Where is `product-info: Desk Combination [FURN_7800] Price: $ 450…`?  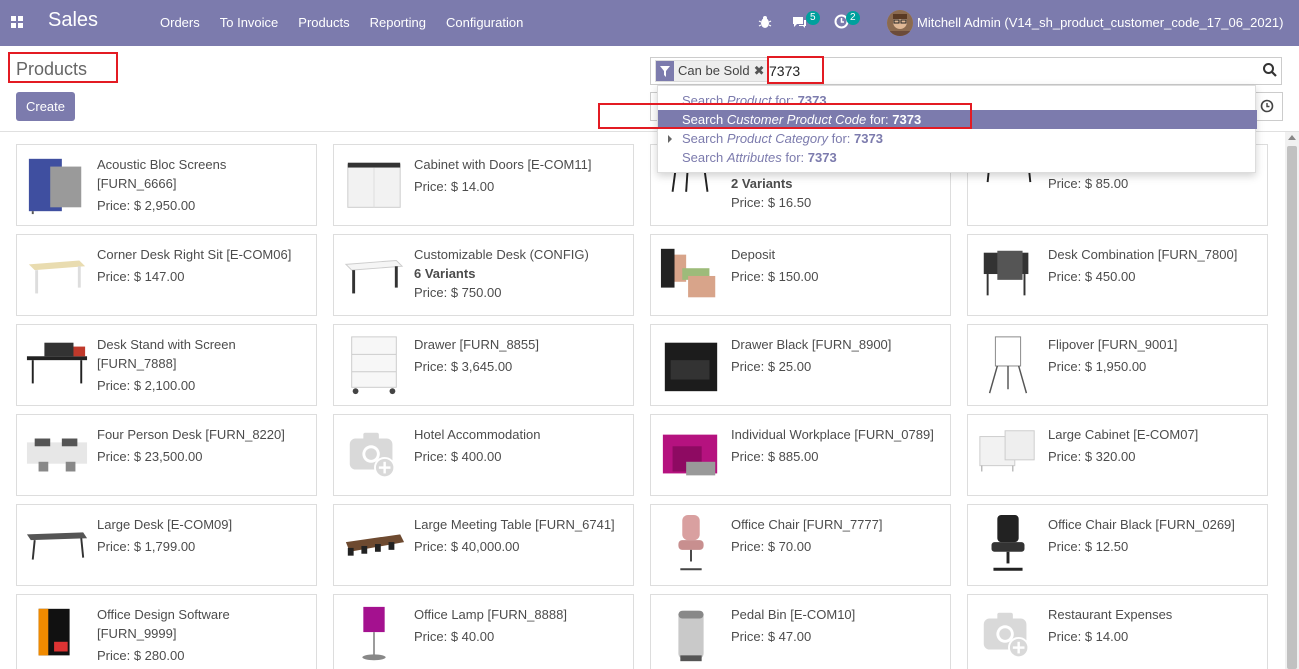
product-info: Desk Combination [FURN_7800] Price: $ 450… is located at coordinates (1154, 265).